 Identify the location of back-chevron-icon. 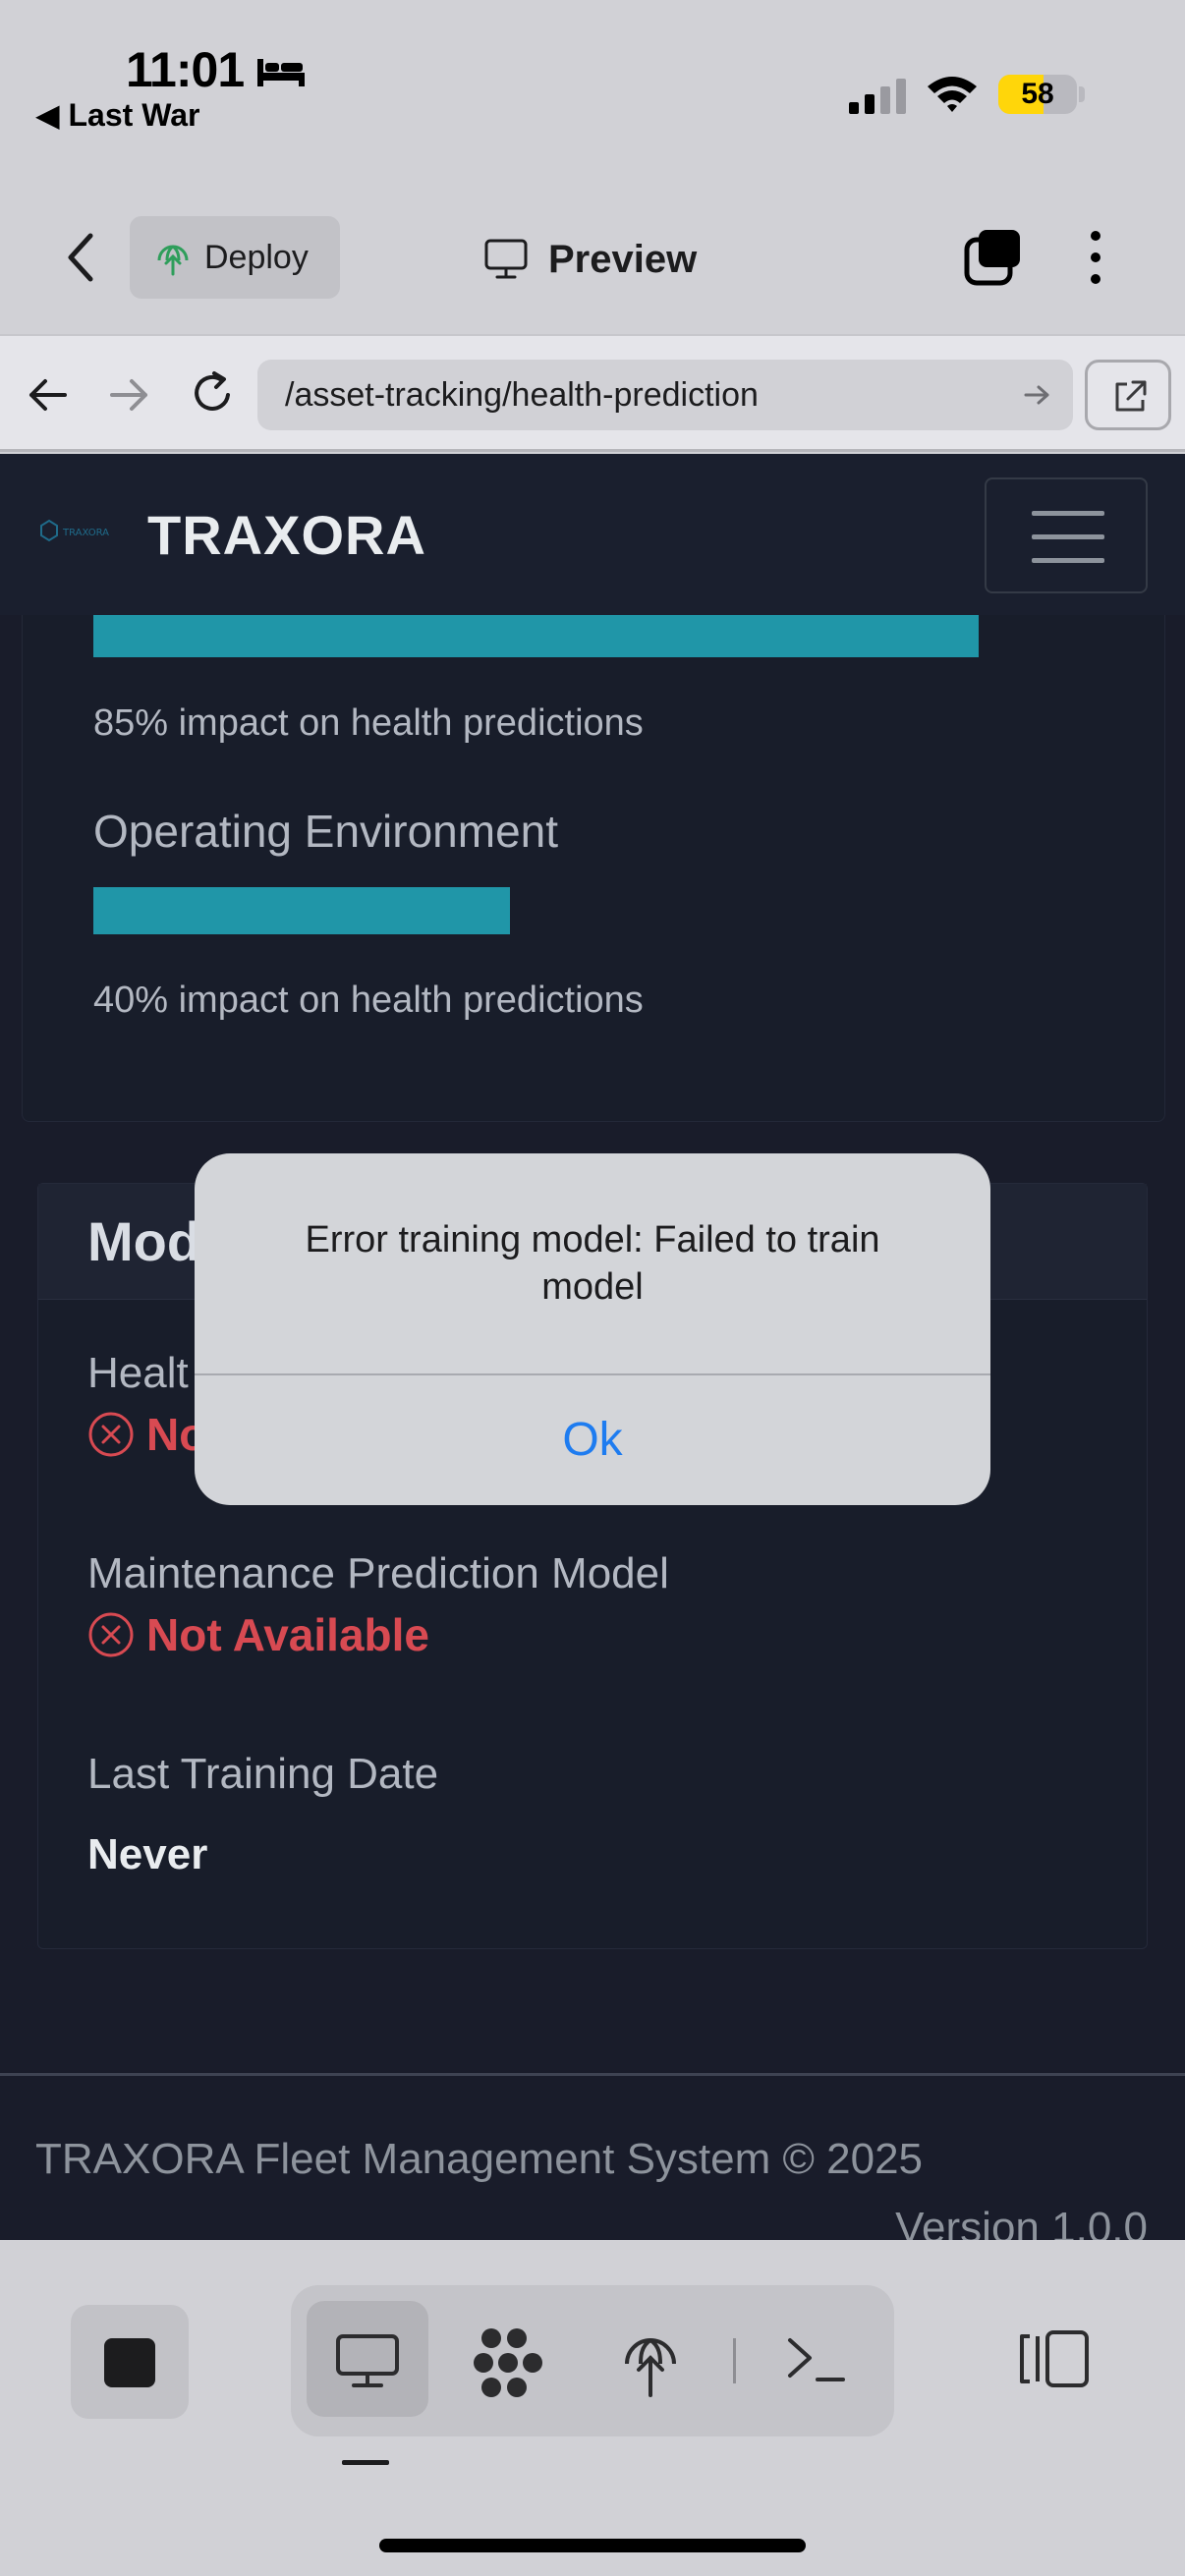
(81, 257).